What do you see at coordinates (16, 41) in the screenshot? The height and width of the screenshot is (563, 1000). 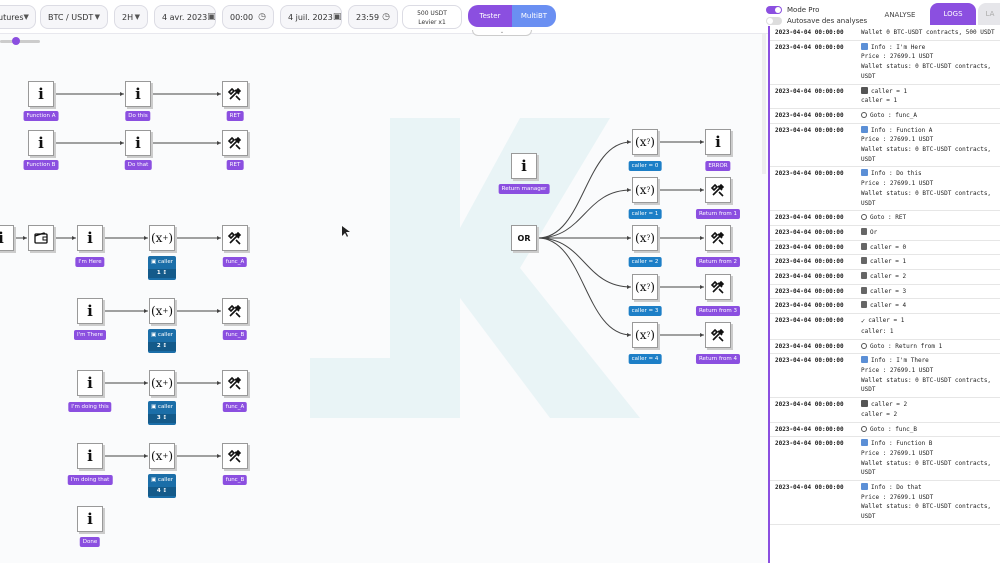 I see `zoom-slider-knob` at bounding box center [16, 41].